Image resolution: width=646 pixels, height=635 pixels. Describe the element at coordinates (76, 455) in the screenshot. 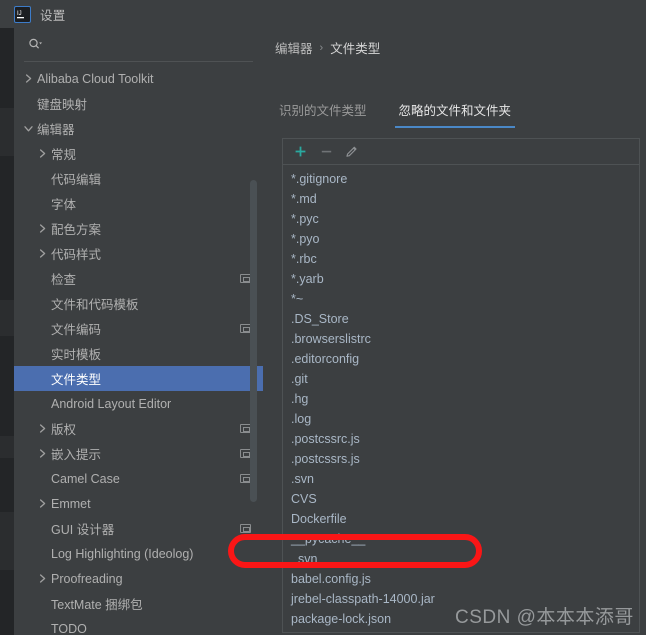

I see `sidebar-item-label: 嵌入提示` at that location.